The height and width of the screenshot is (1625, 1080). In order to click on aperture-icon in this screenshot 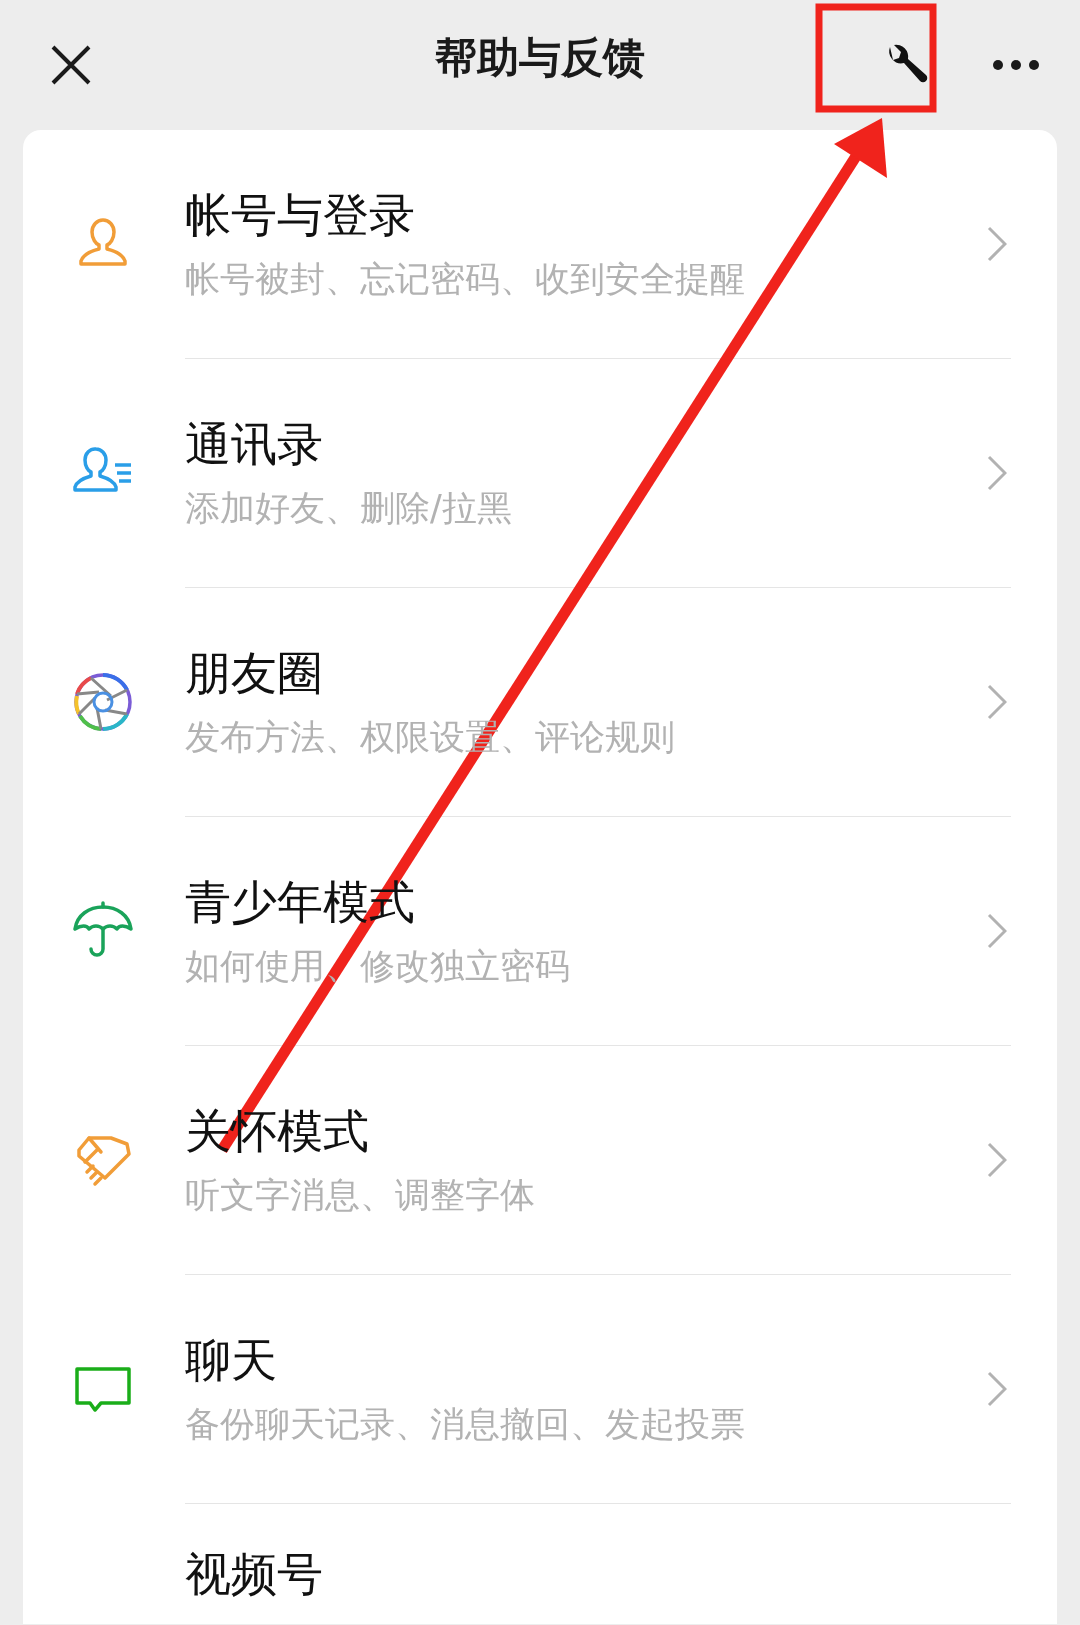, I will do `click(103, 702)`.